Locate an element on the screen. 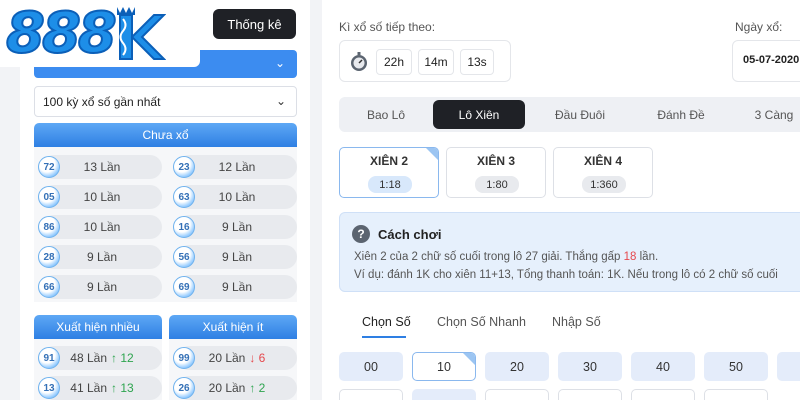 This screenshot has width=800, height=400. list-item: 13 41 Lần ↑ 13 is located at coordinates (100, 388).